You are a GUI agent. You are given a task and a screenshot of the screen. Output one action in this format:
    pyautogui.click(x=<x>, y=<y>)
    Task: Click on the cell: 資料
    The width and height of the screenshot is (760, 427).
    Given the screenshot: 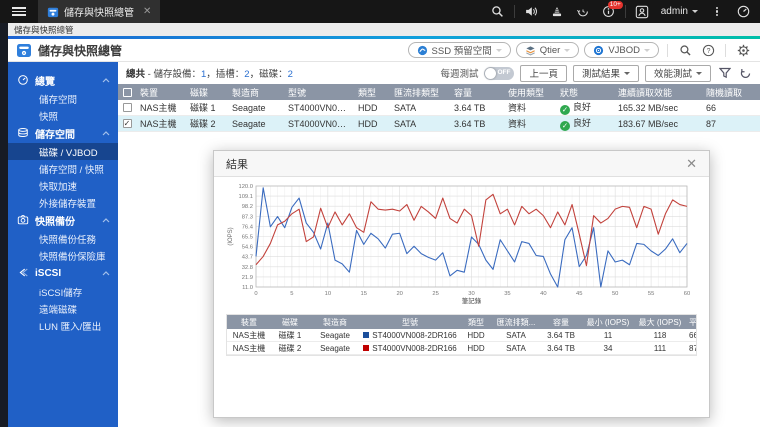 What is the action you would take?
    pyautogui.click(x=517, y=108)
    